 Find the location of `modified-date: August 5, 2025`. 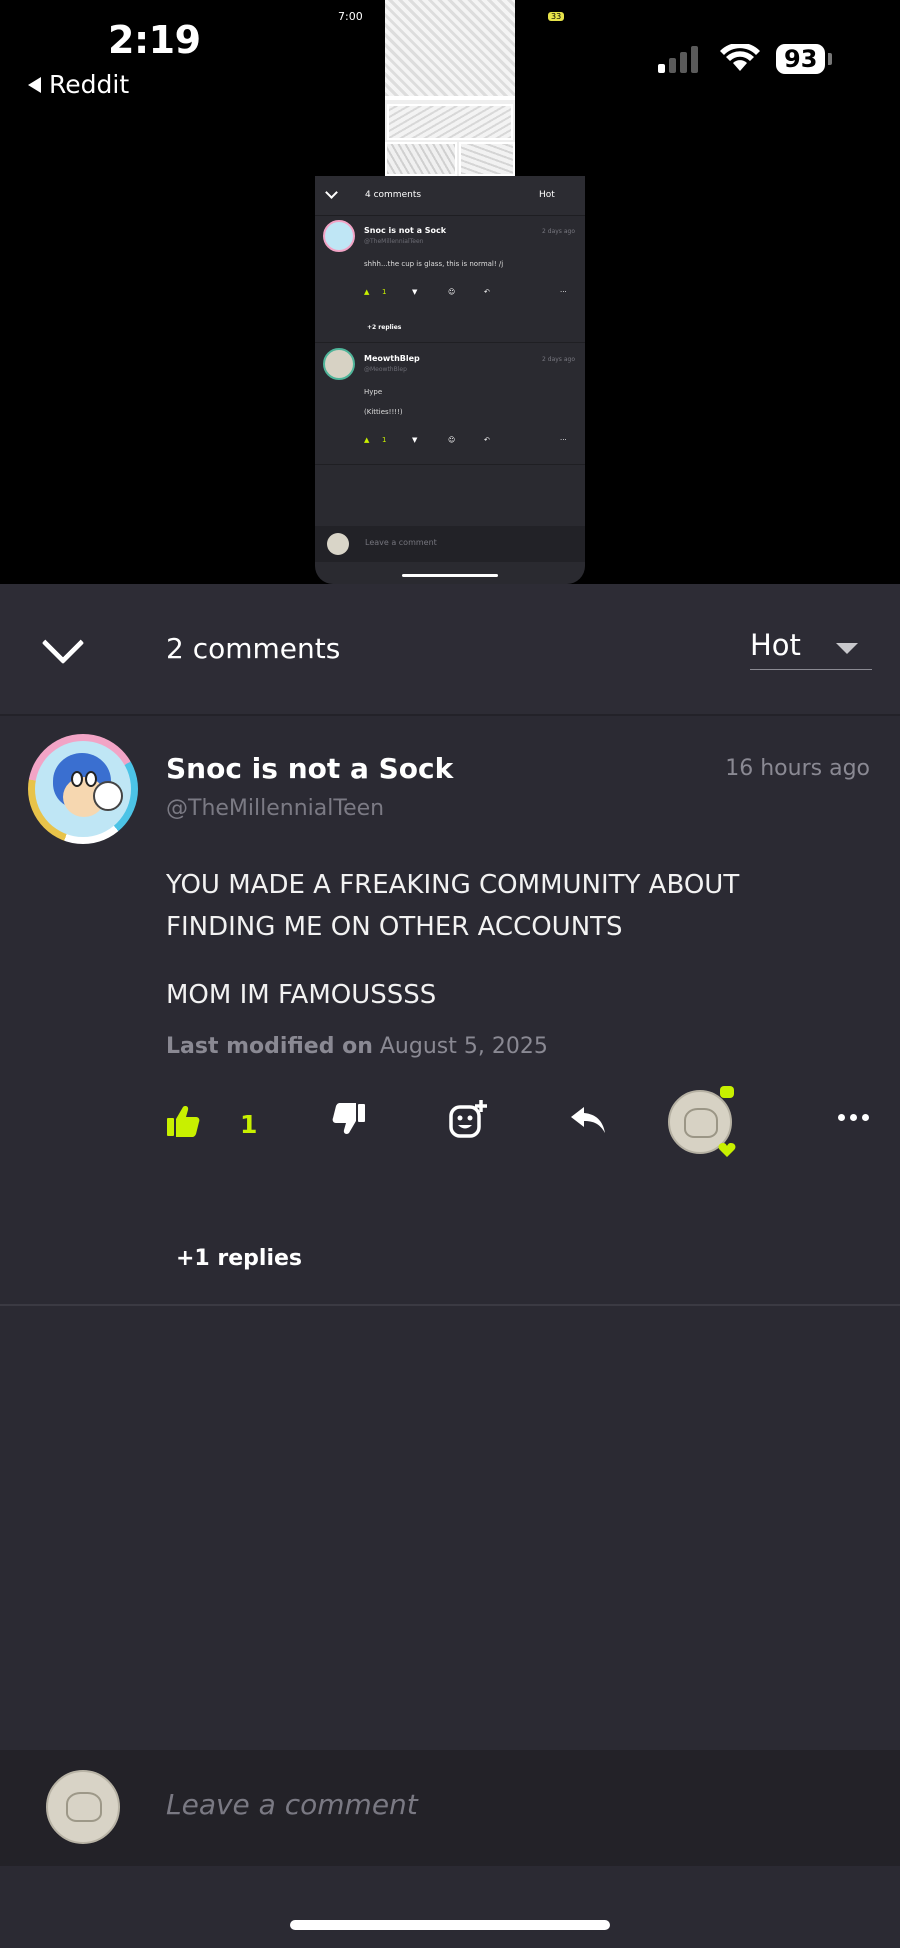

modified-date: August 5, 2025 is located at coordinates (463, 1046).